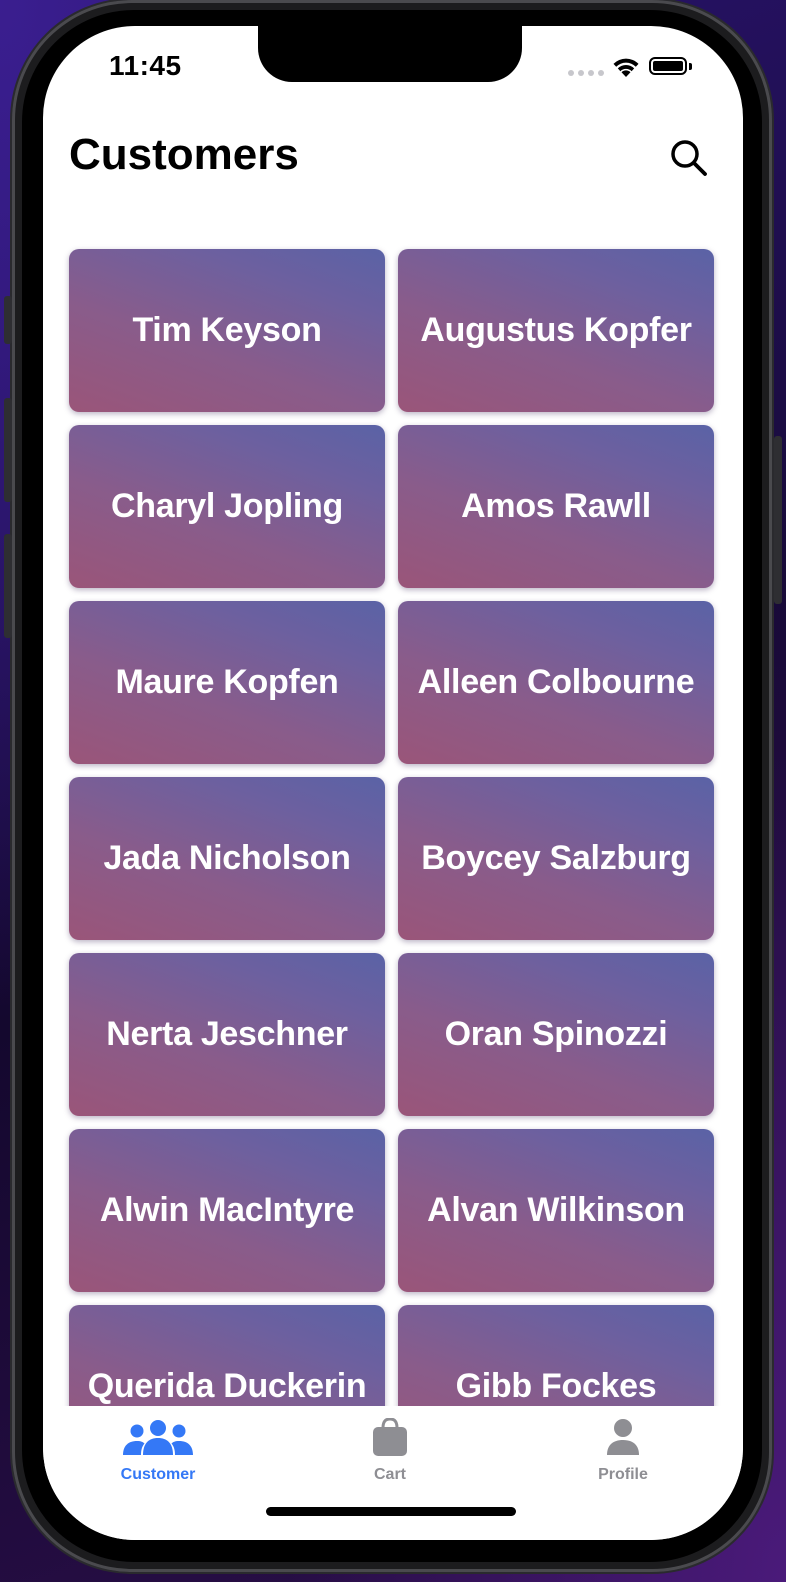 This screenshot has width=786, height=1582. I want to click on customer-name: Tim Keyson, so click(227, 330).